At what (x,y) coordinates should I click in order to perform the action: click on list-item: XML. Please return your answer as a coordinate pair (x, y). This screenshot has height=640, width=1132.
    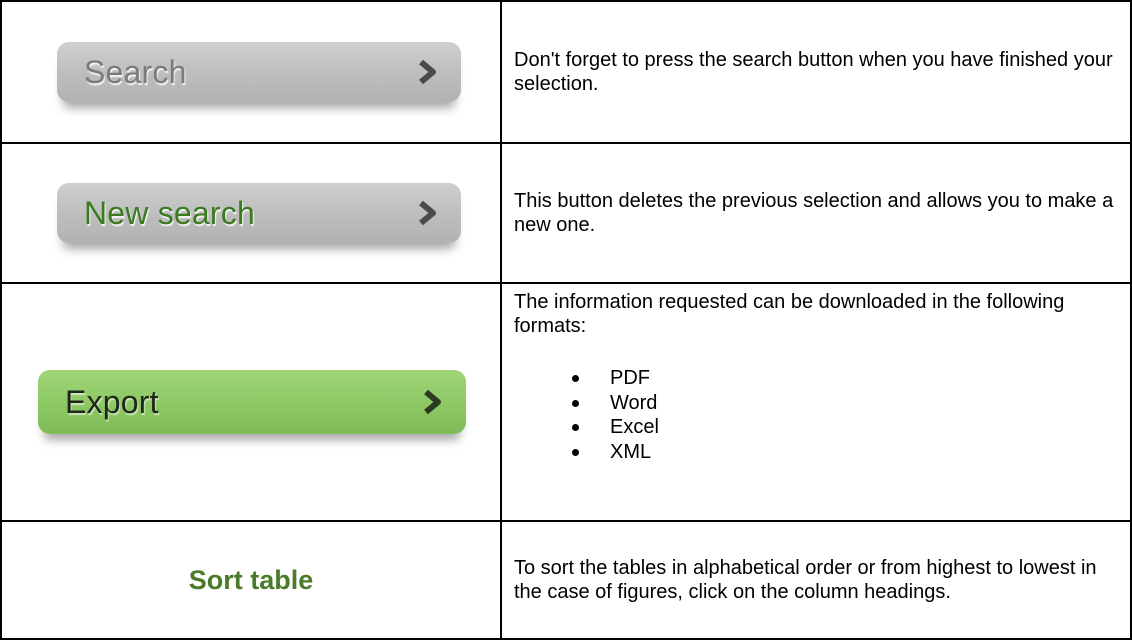
    Looking at the image, I should click on (846, 452).